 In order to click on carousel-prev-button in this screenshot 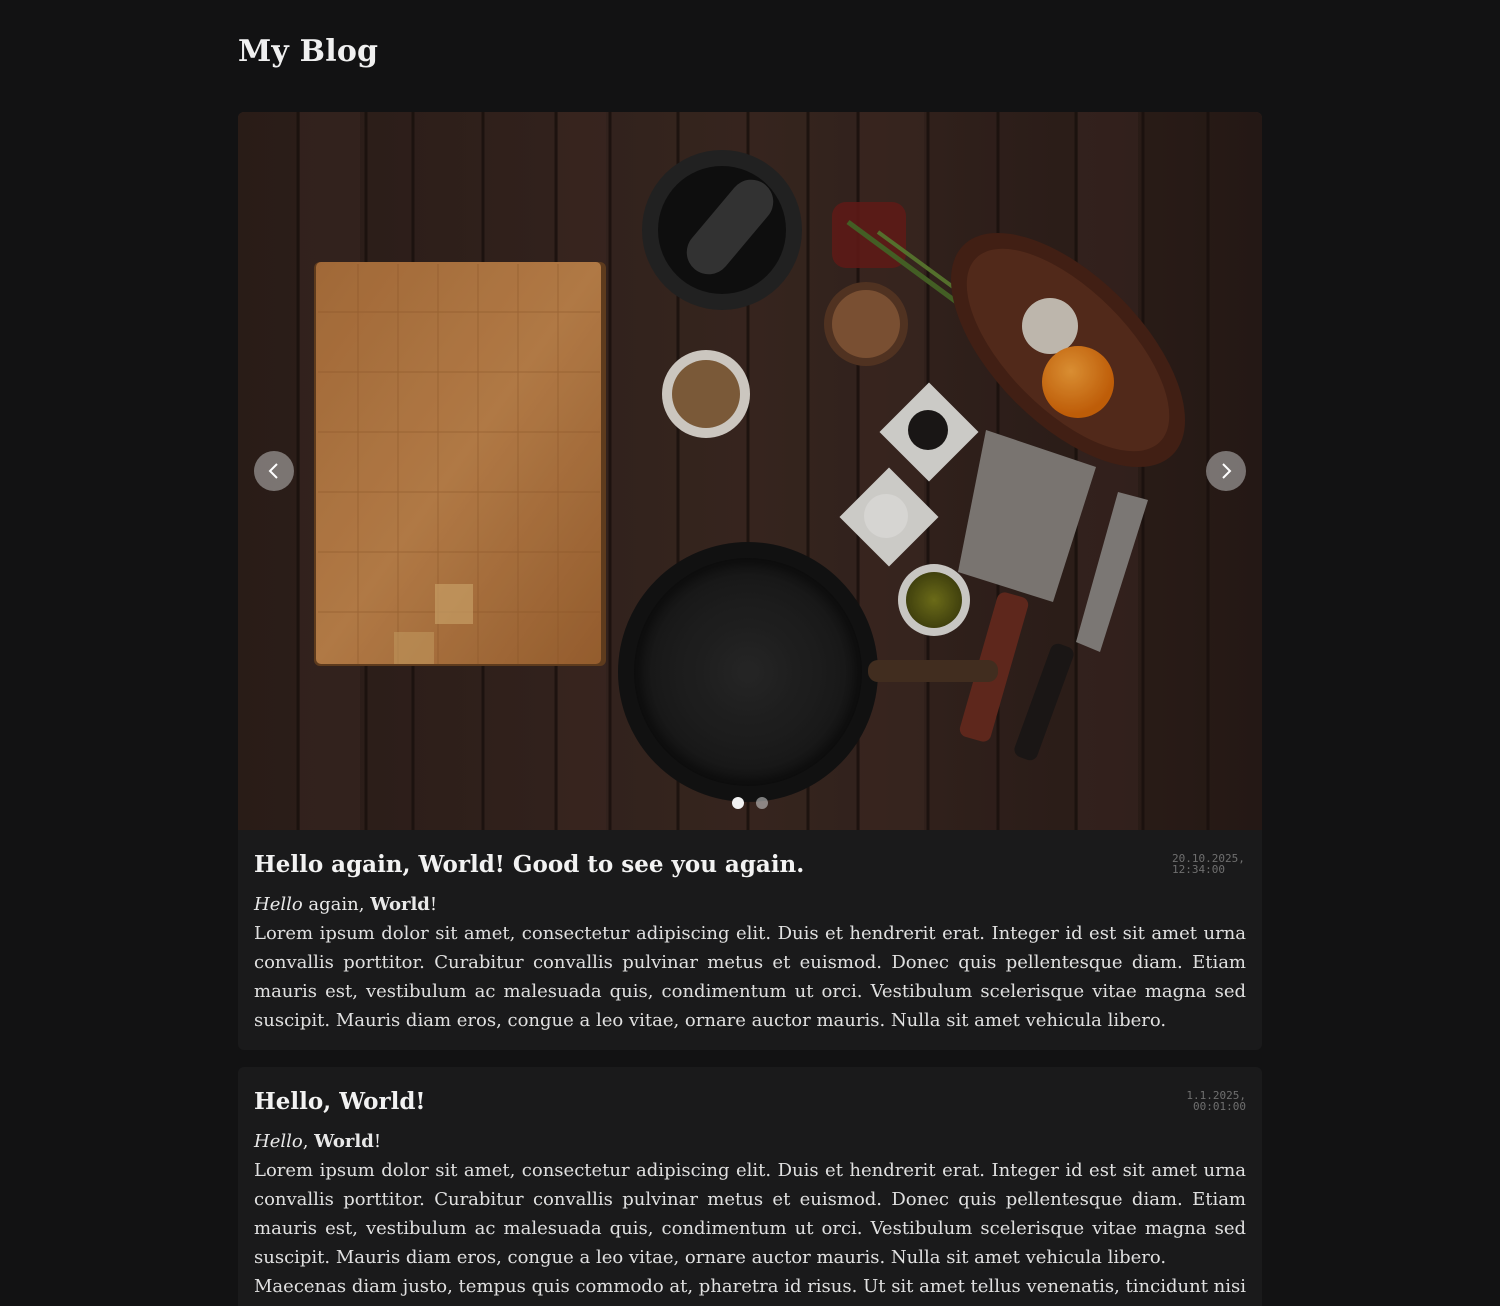, I will do `click(274, 471)`.